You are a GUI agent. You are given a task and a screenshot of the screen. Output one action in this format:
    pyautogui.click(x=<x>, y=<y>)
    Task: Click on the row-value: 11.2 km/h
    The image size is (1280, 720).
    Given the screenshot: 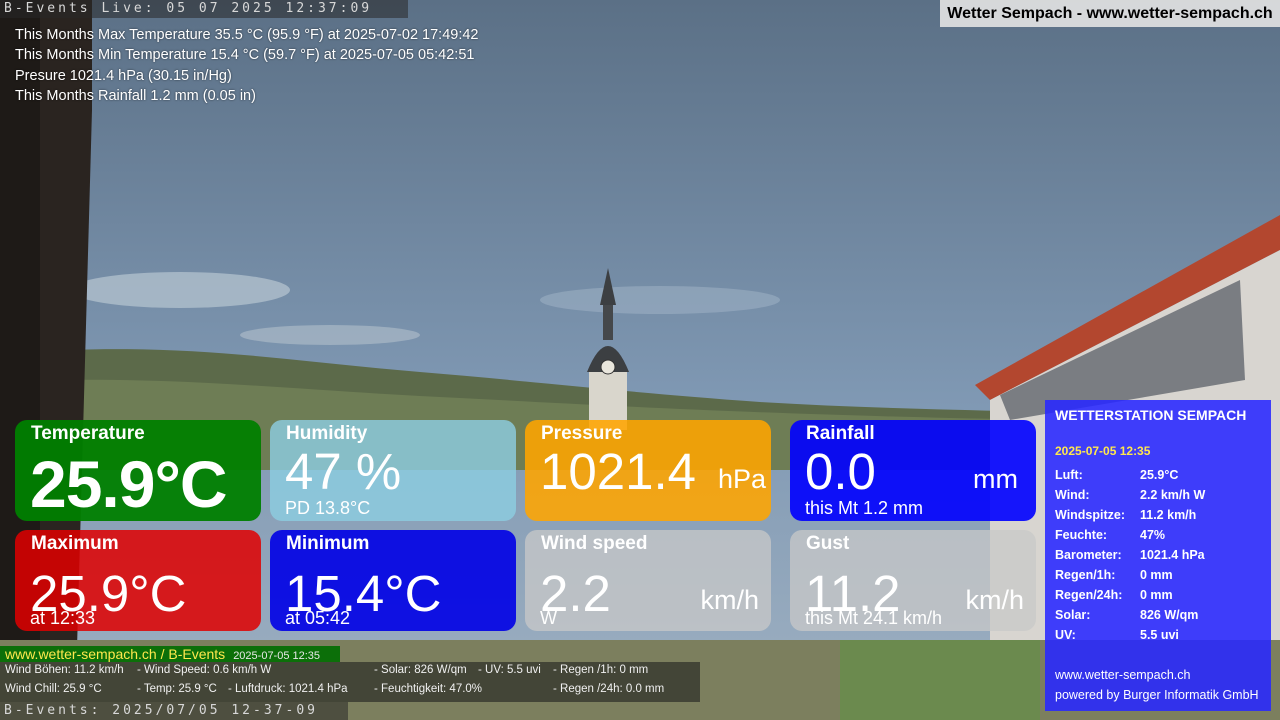 What is the action you would take?
    pyautogui.click(x=1168, y=515)
    